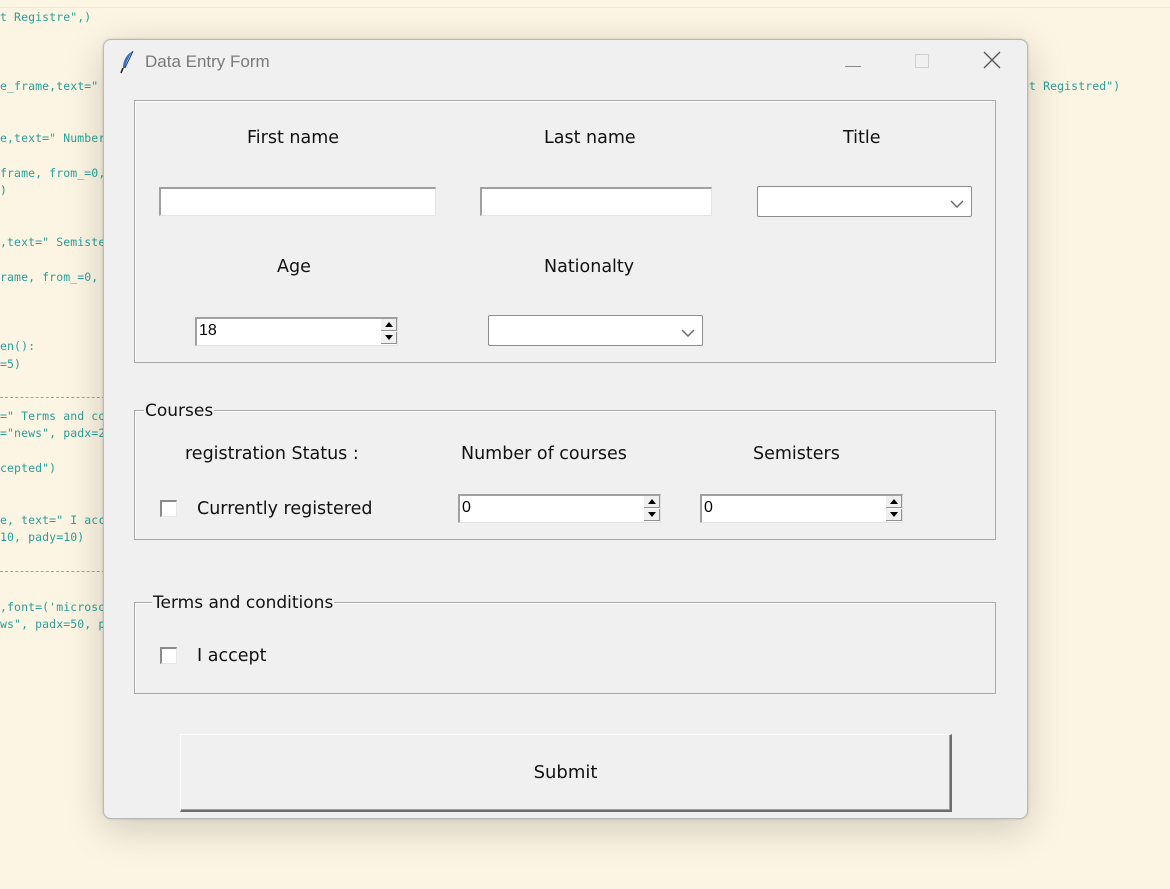 The width and height of the screenshot is (1170, 889). What do you see at coordinates (207, 61) in the screenshot?
I see `window-title: Data Entry Form` at bounding box center [207, 61].